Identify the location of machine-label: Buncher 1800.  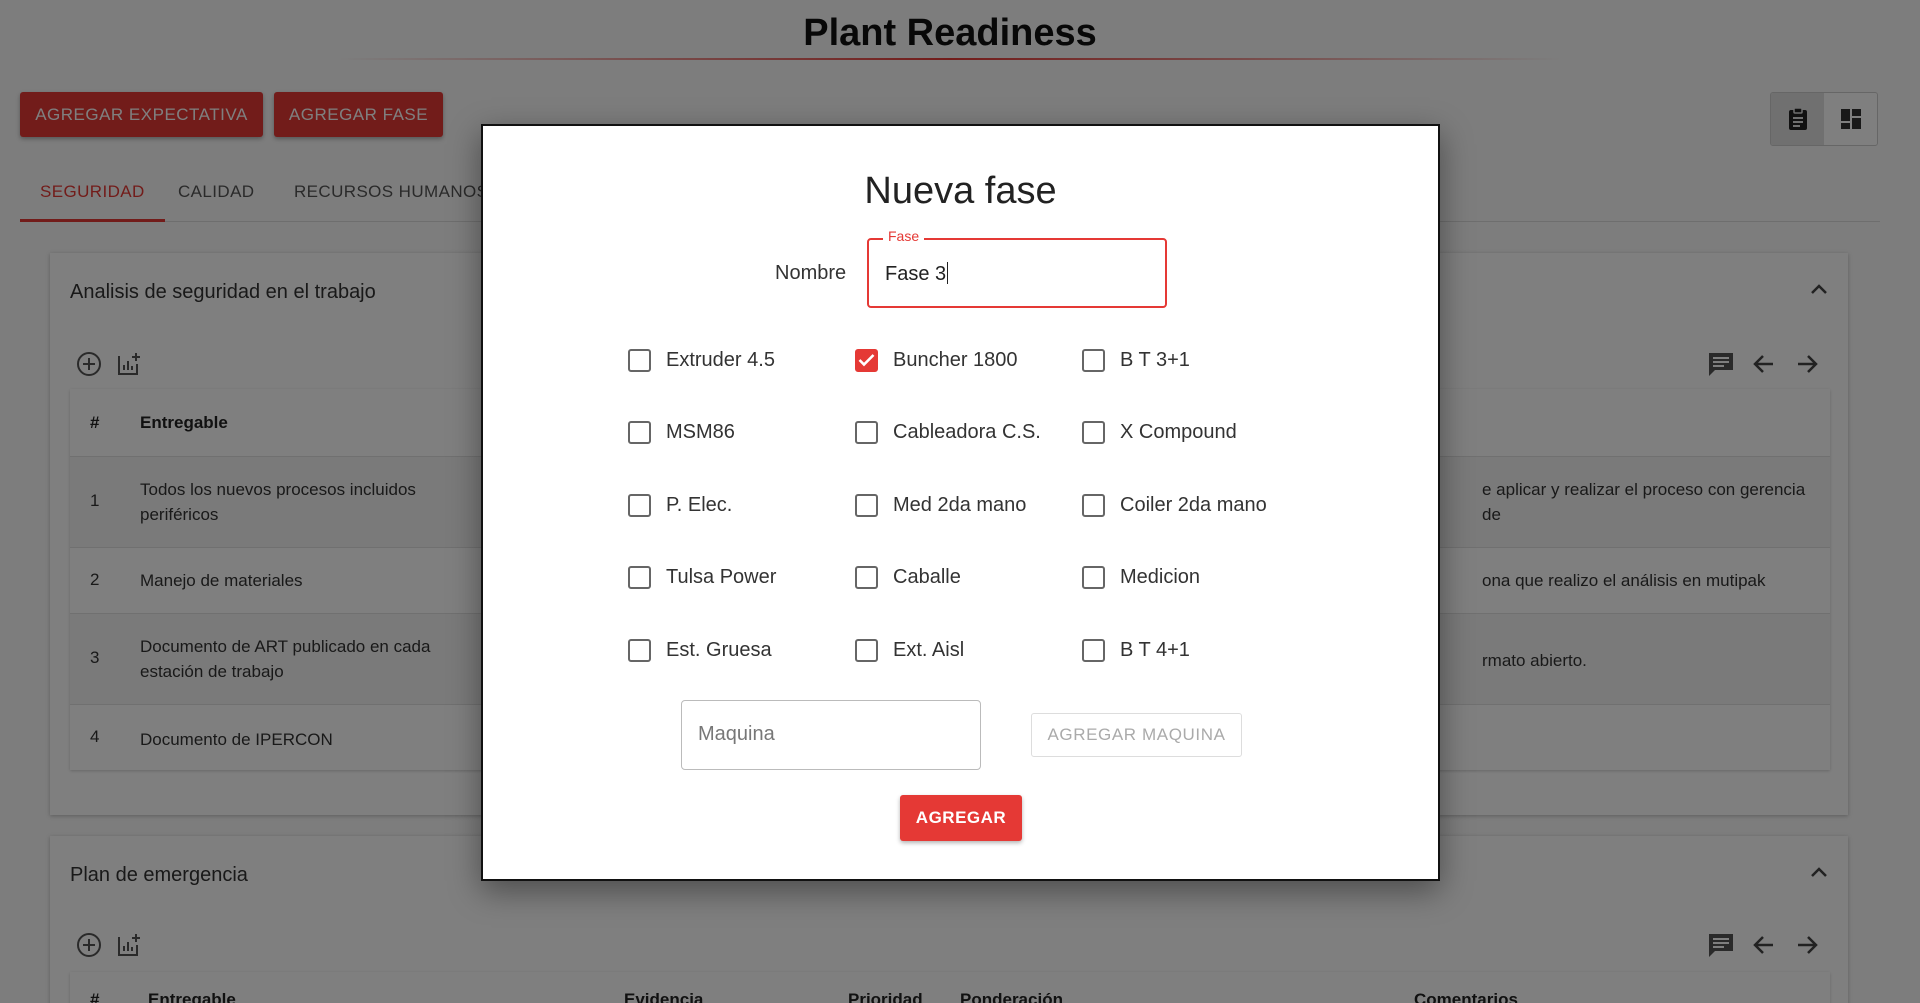
(955, 359).